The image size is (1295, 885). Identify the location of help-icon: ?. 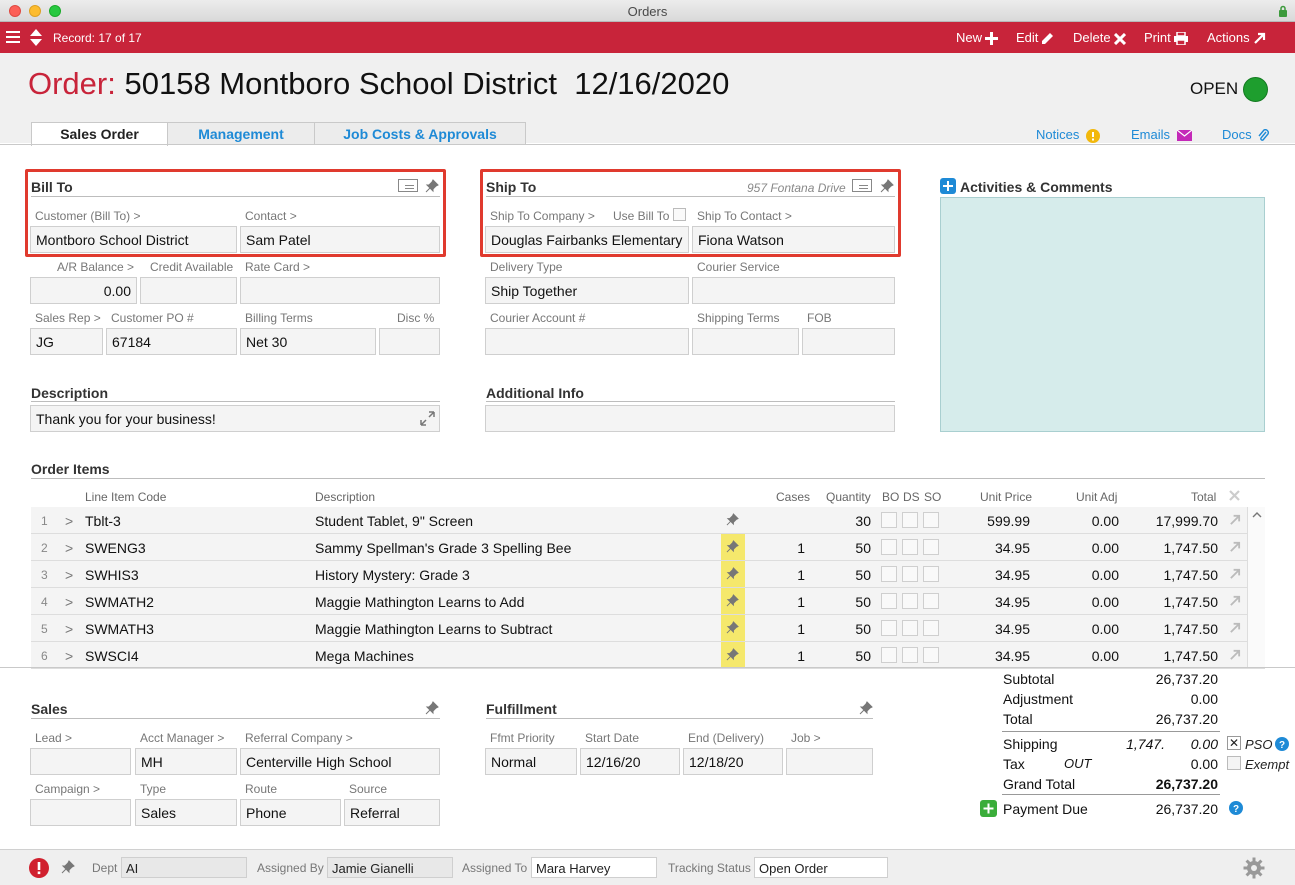
(1236, 808).